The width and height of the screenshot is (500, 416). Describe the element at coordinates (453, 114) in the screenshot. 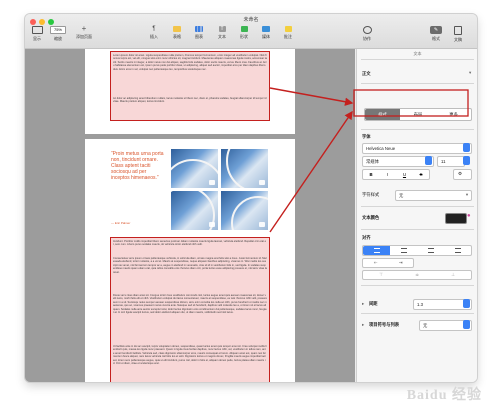

I see `tab-more: 更多` at that location.